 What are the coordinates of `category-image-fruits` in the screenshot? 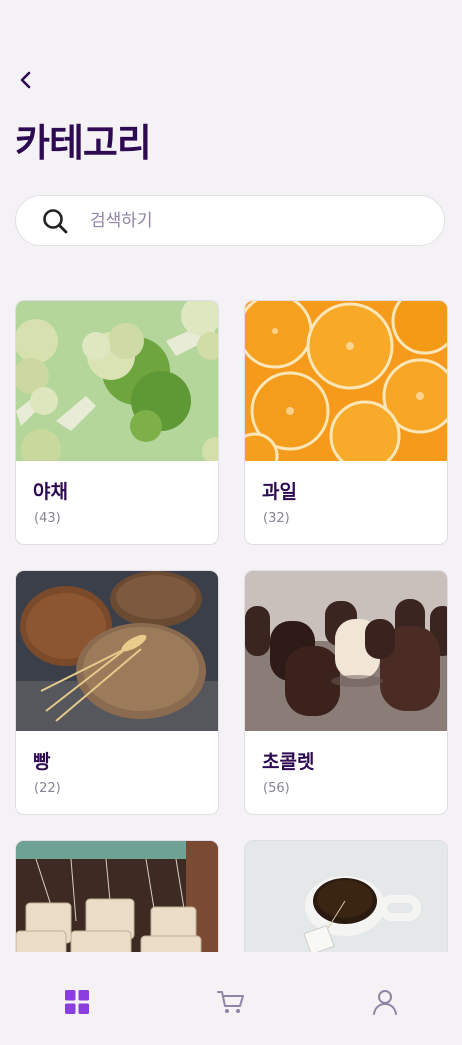 It's located at (346, 381).